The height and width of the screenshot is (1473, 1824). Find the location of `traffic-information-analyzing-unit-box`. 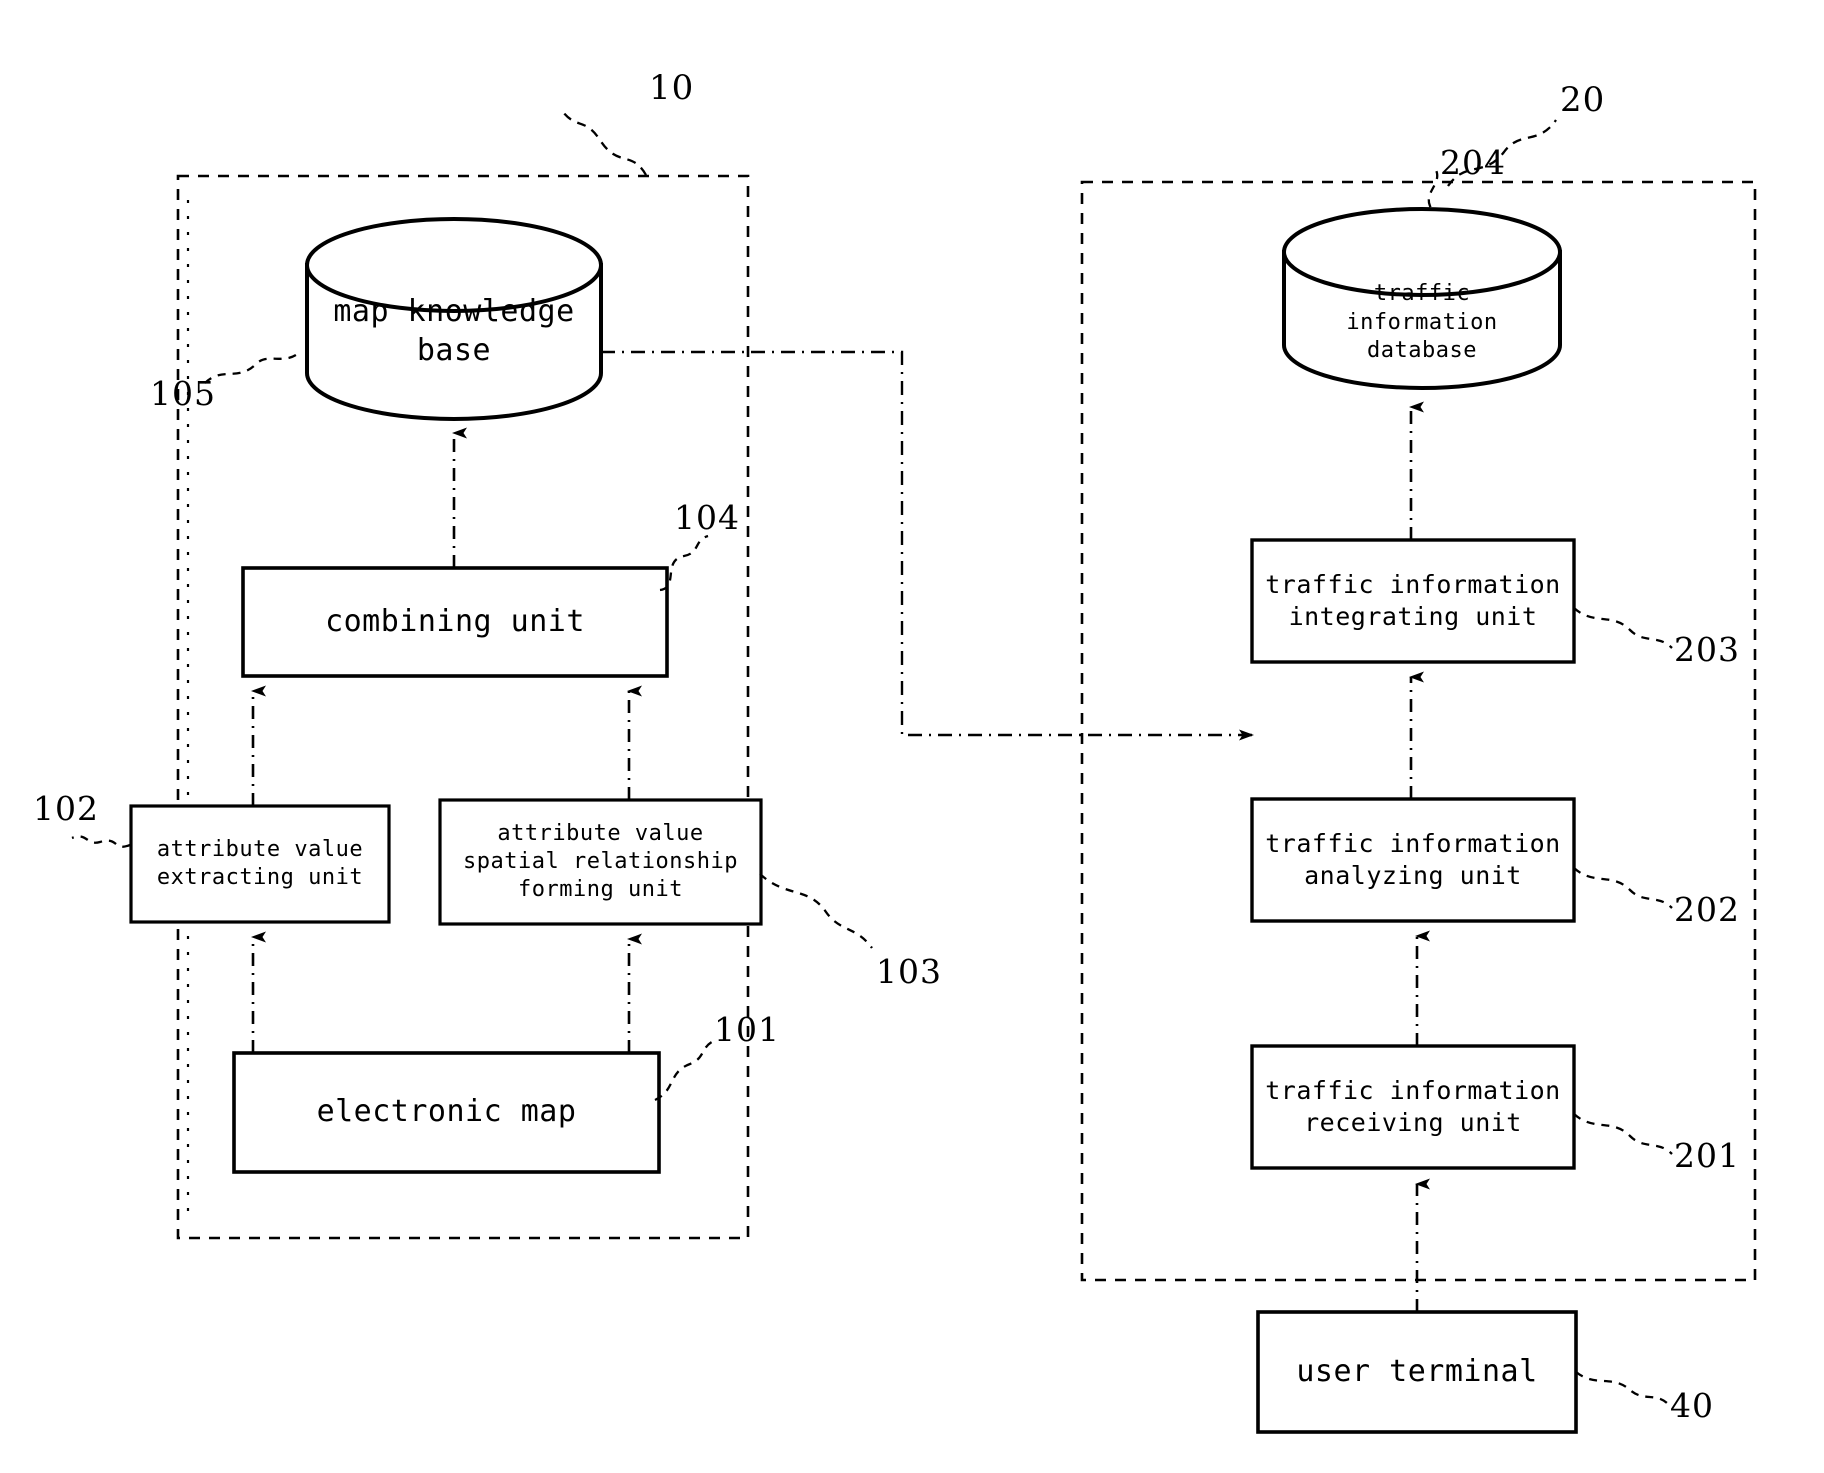

traffic-information-analyzing-unit-box is located at coordinates (1413, 860).